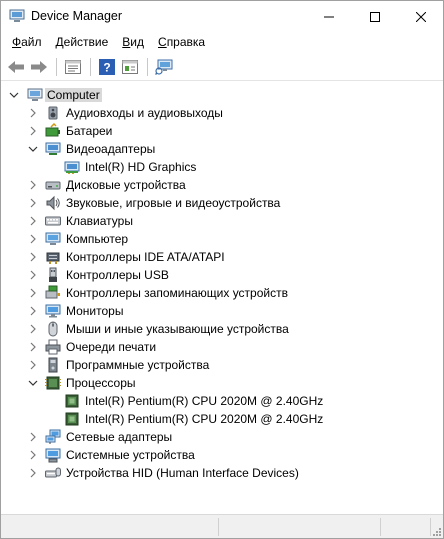 Image resolution: width=444 pixels, height=539 pixels. What do you see at coordinates (173, 203) in the screenshot?
I see `tree-node-label: Звуковые, игровые и видеоустройства` at bounding box center [173, 203].